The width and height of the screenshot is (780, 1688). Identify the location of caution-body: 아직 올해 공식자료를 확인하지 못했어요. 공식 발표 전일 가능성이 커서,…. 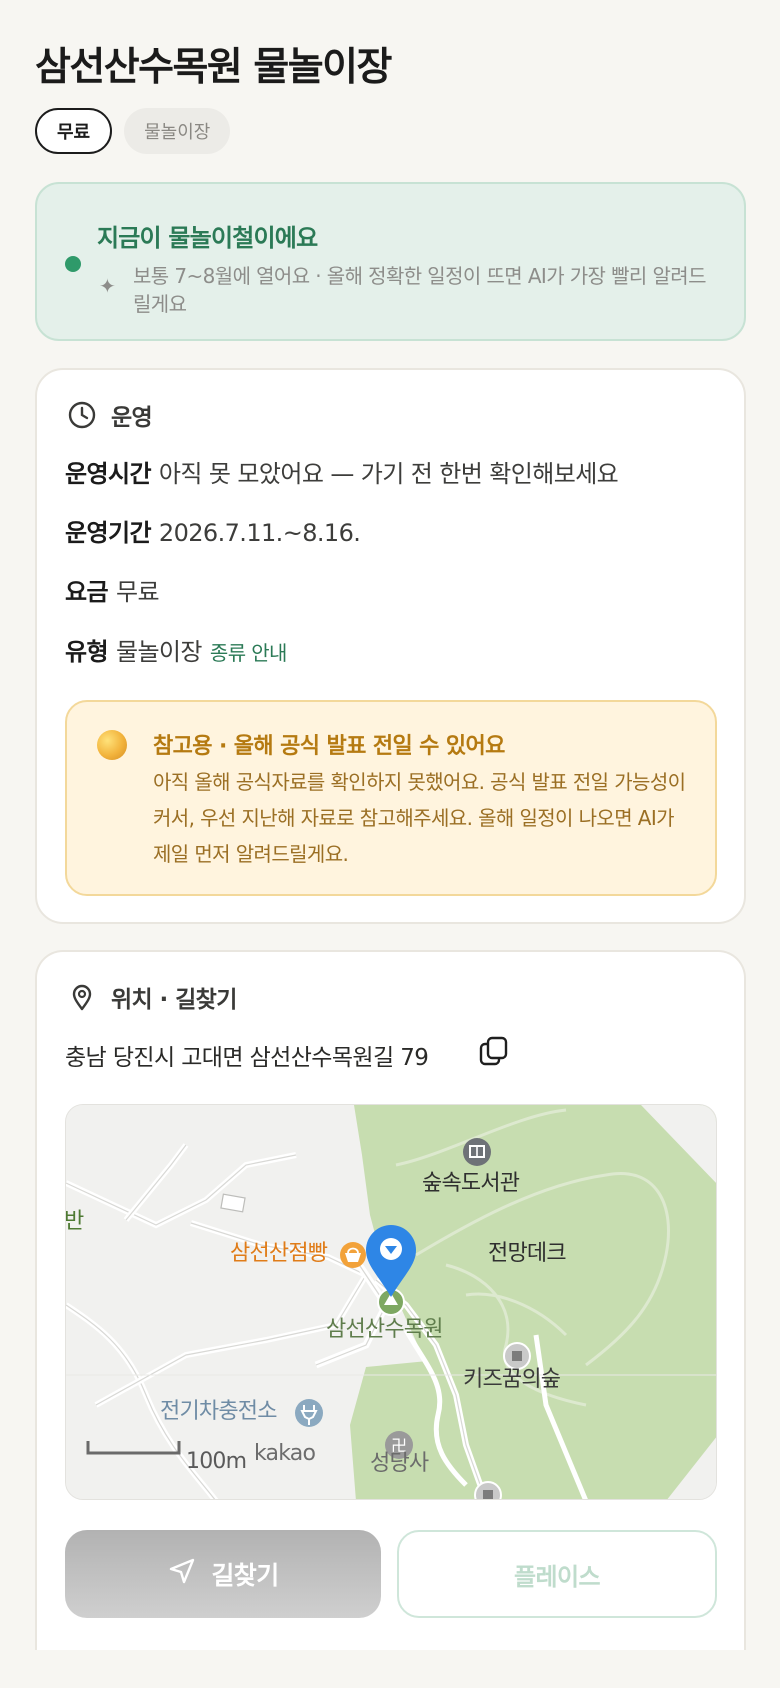
(419, 818).